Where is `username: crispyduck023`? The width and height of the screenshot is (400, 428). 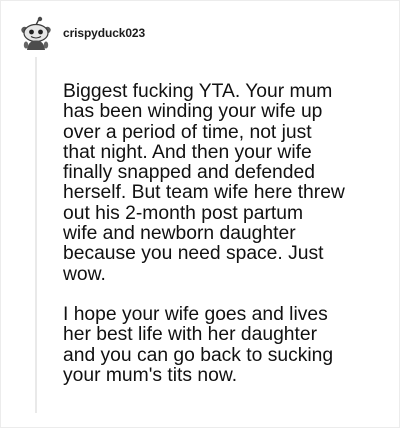 username: crispyduck023 is located at coordinates (104, 33).